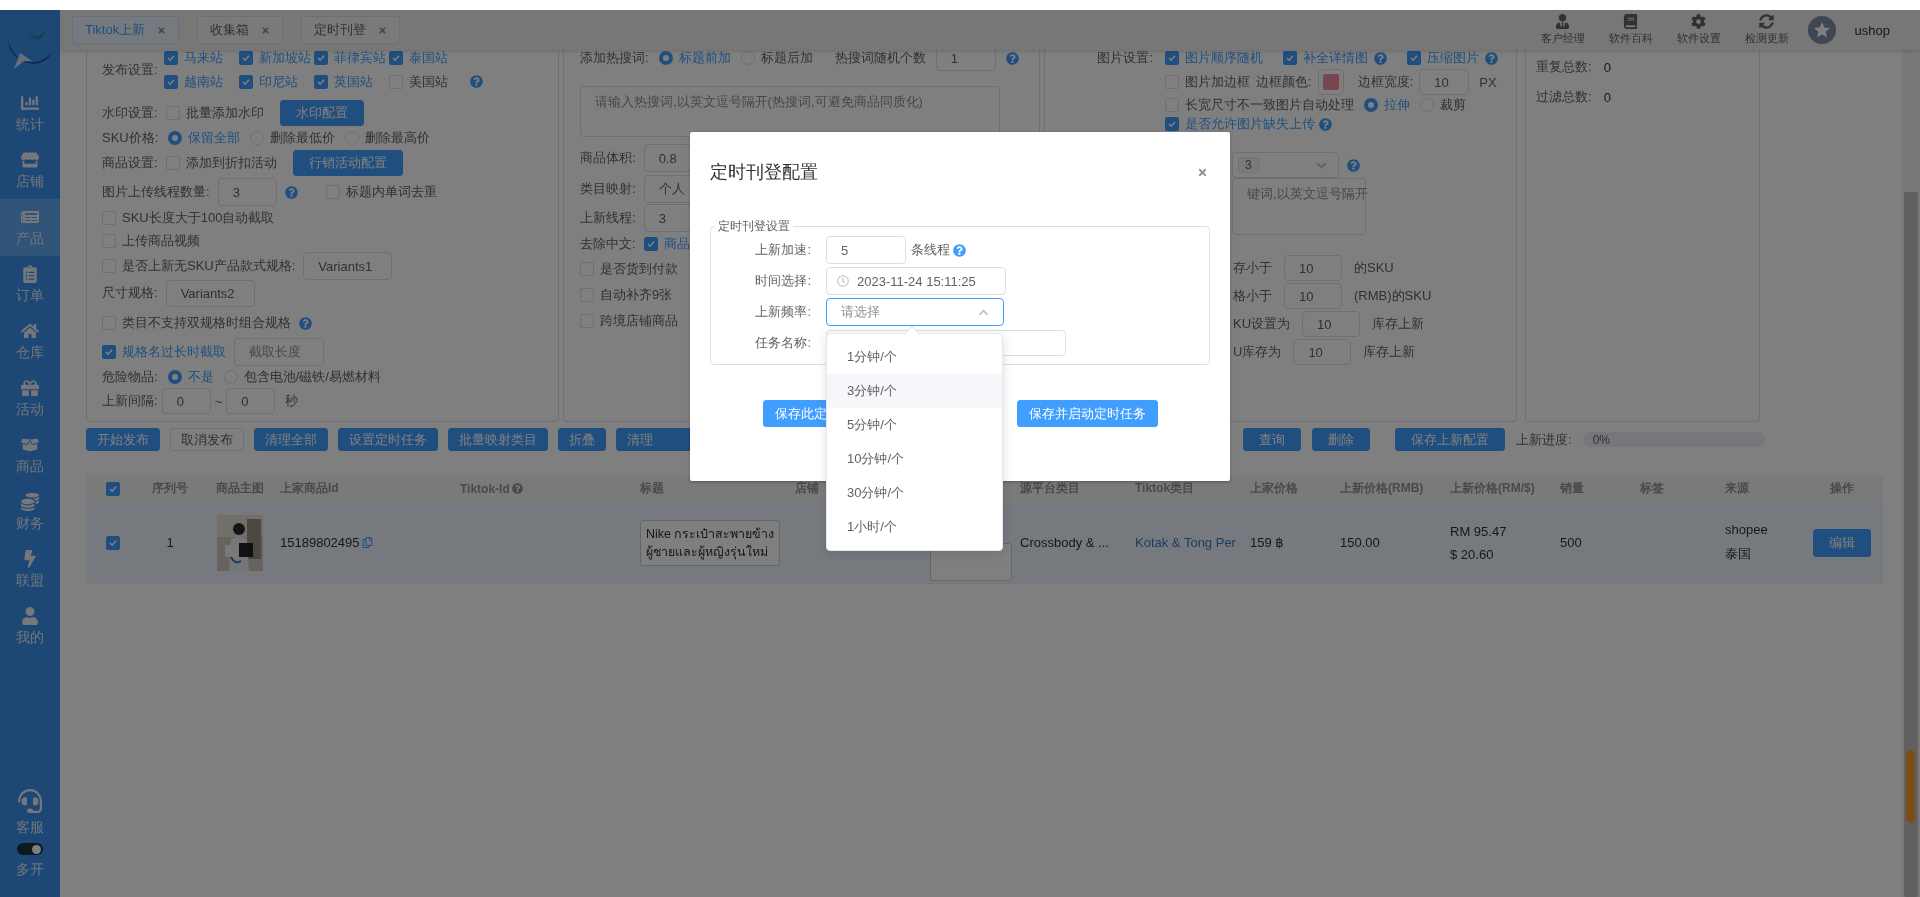  I want to click on checkbox-label: 印尼站, so click(278, 82).